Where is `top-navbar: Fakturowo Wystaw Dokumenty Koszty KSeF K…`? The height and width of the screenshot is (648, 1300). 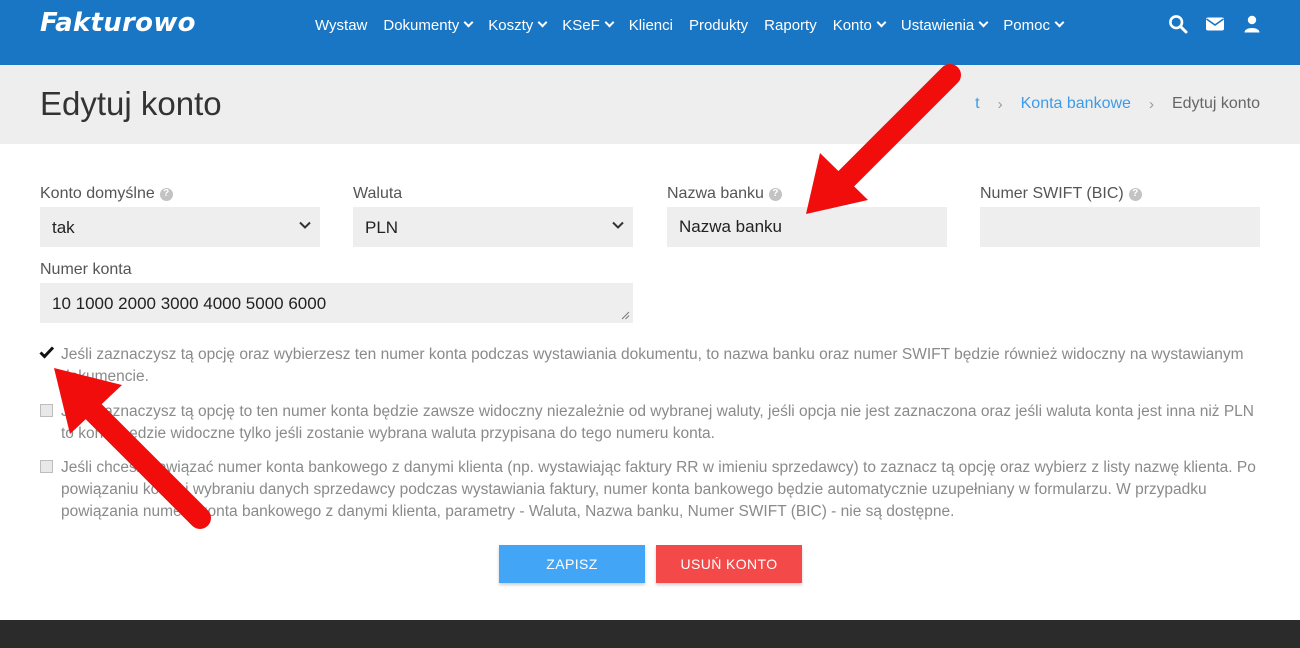
top-navbar: Fakturowo Wystaw Dokumenty Koszty KSeF K… is located at coordinates (650, 32).